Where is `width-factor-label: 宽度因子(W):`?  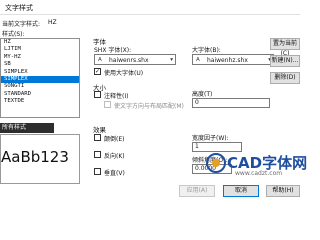 width-factor-label: 宽度因子(W): is located at coordinates (210, 138).